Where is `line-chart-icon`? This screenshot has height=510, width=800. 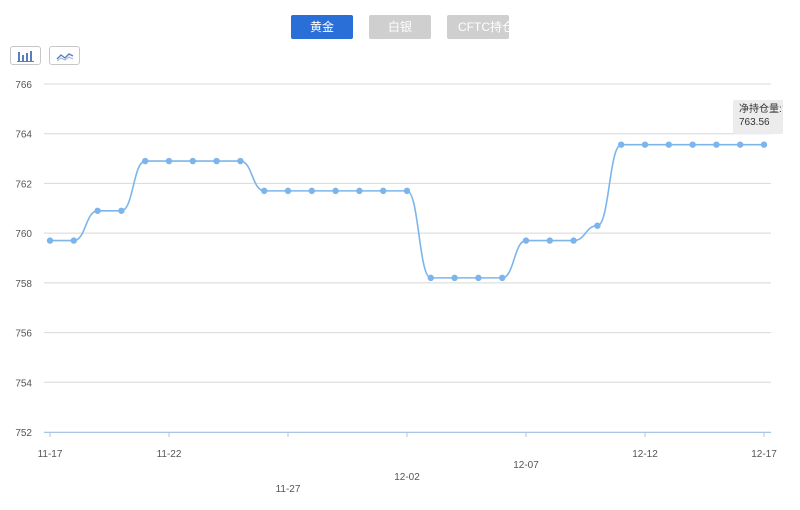
line-chart-icon is located at coordinates (64, 56).